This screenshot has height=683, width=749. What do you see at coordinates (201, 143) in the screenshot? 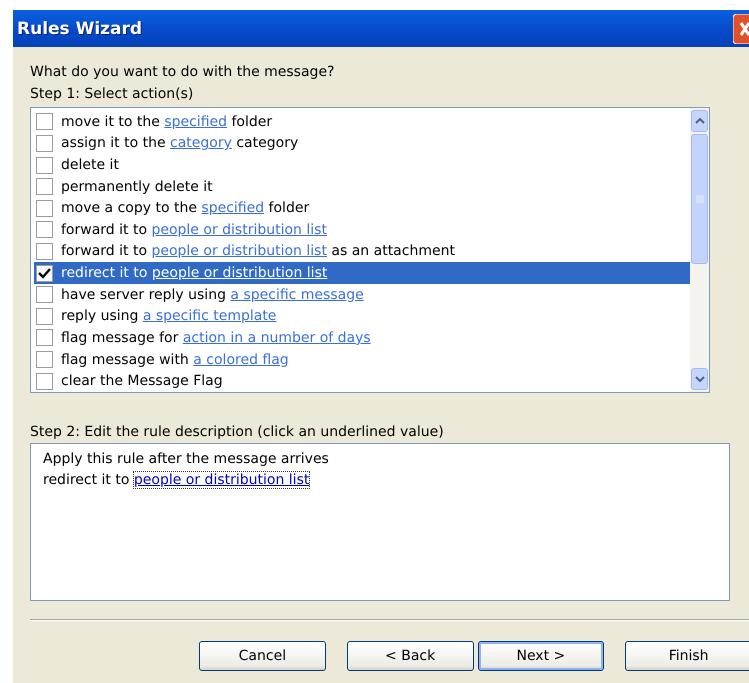
I see `value-link: category` at bounding box center [201, 143].